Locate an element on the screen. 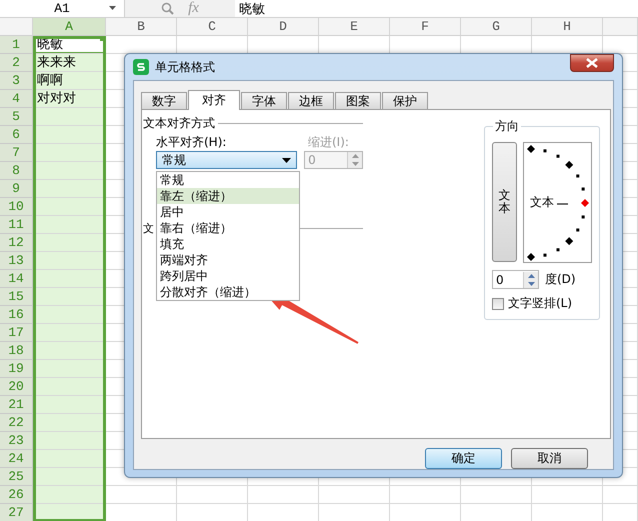 The height and width of the screenshot is (521, 638). row-header: 24 is located at coordinates (16, 459).